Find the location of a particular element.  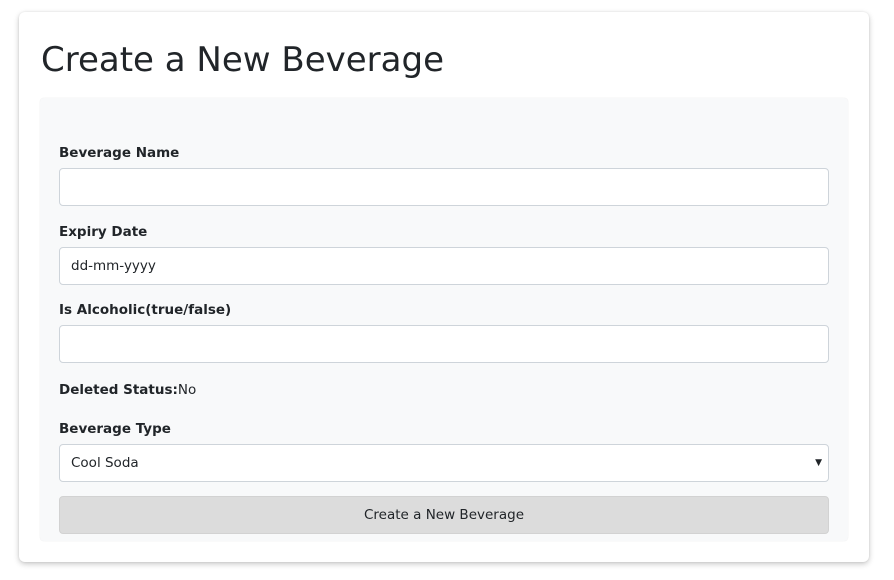

deleted-status-value: No is located at coordinates (187, 390).